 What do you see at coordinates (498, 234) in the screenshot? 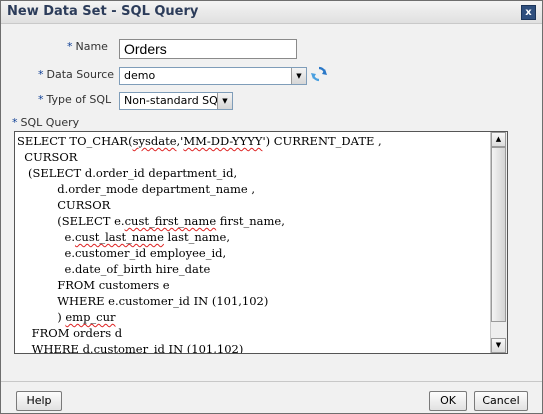
I see `scroll-thumb` at bounding box center [498, 234].